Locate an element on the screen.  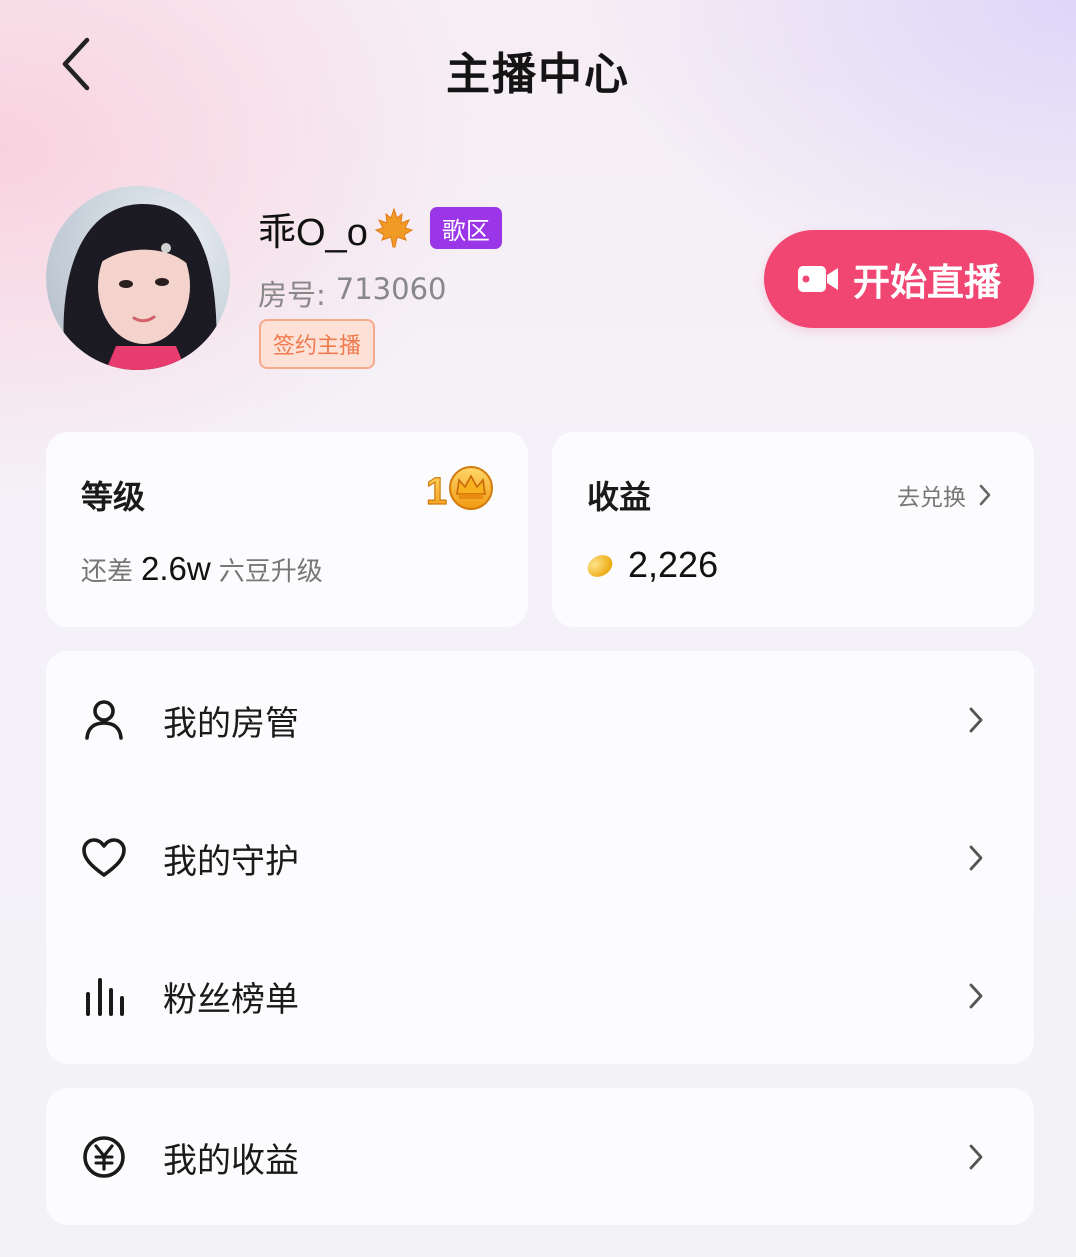
menu-item-room-managers: 我的房管 is located at coordinates (540, 720).